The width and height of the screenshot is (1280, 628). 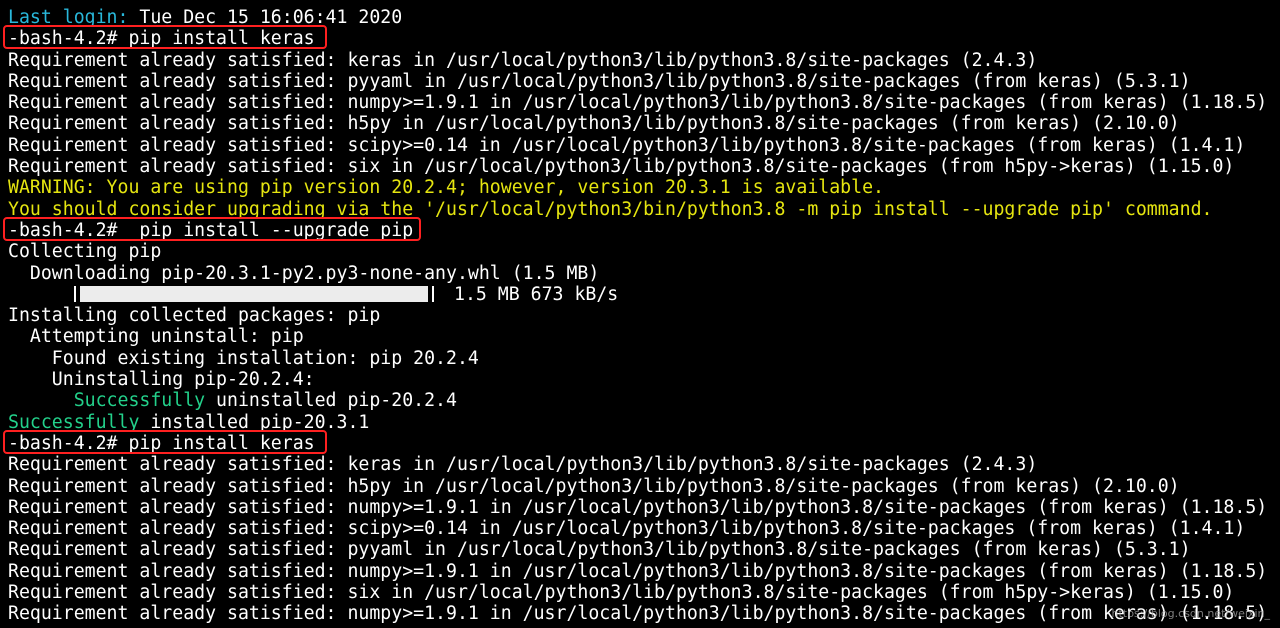 I want to click on line-text: Collecting pip, so click(x=85, y=252).